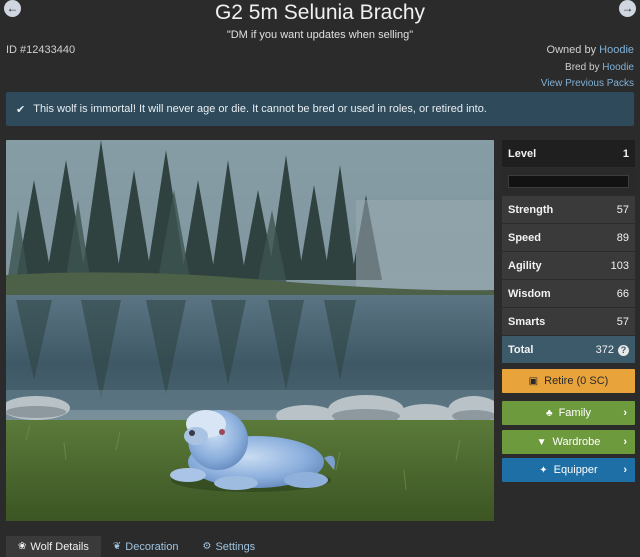  Describe the element at coordinates (22, 546) in the screenshot. I see `paw-icon: ❀` at that location.